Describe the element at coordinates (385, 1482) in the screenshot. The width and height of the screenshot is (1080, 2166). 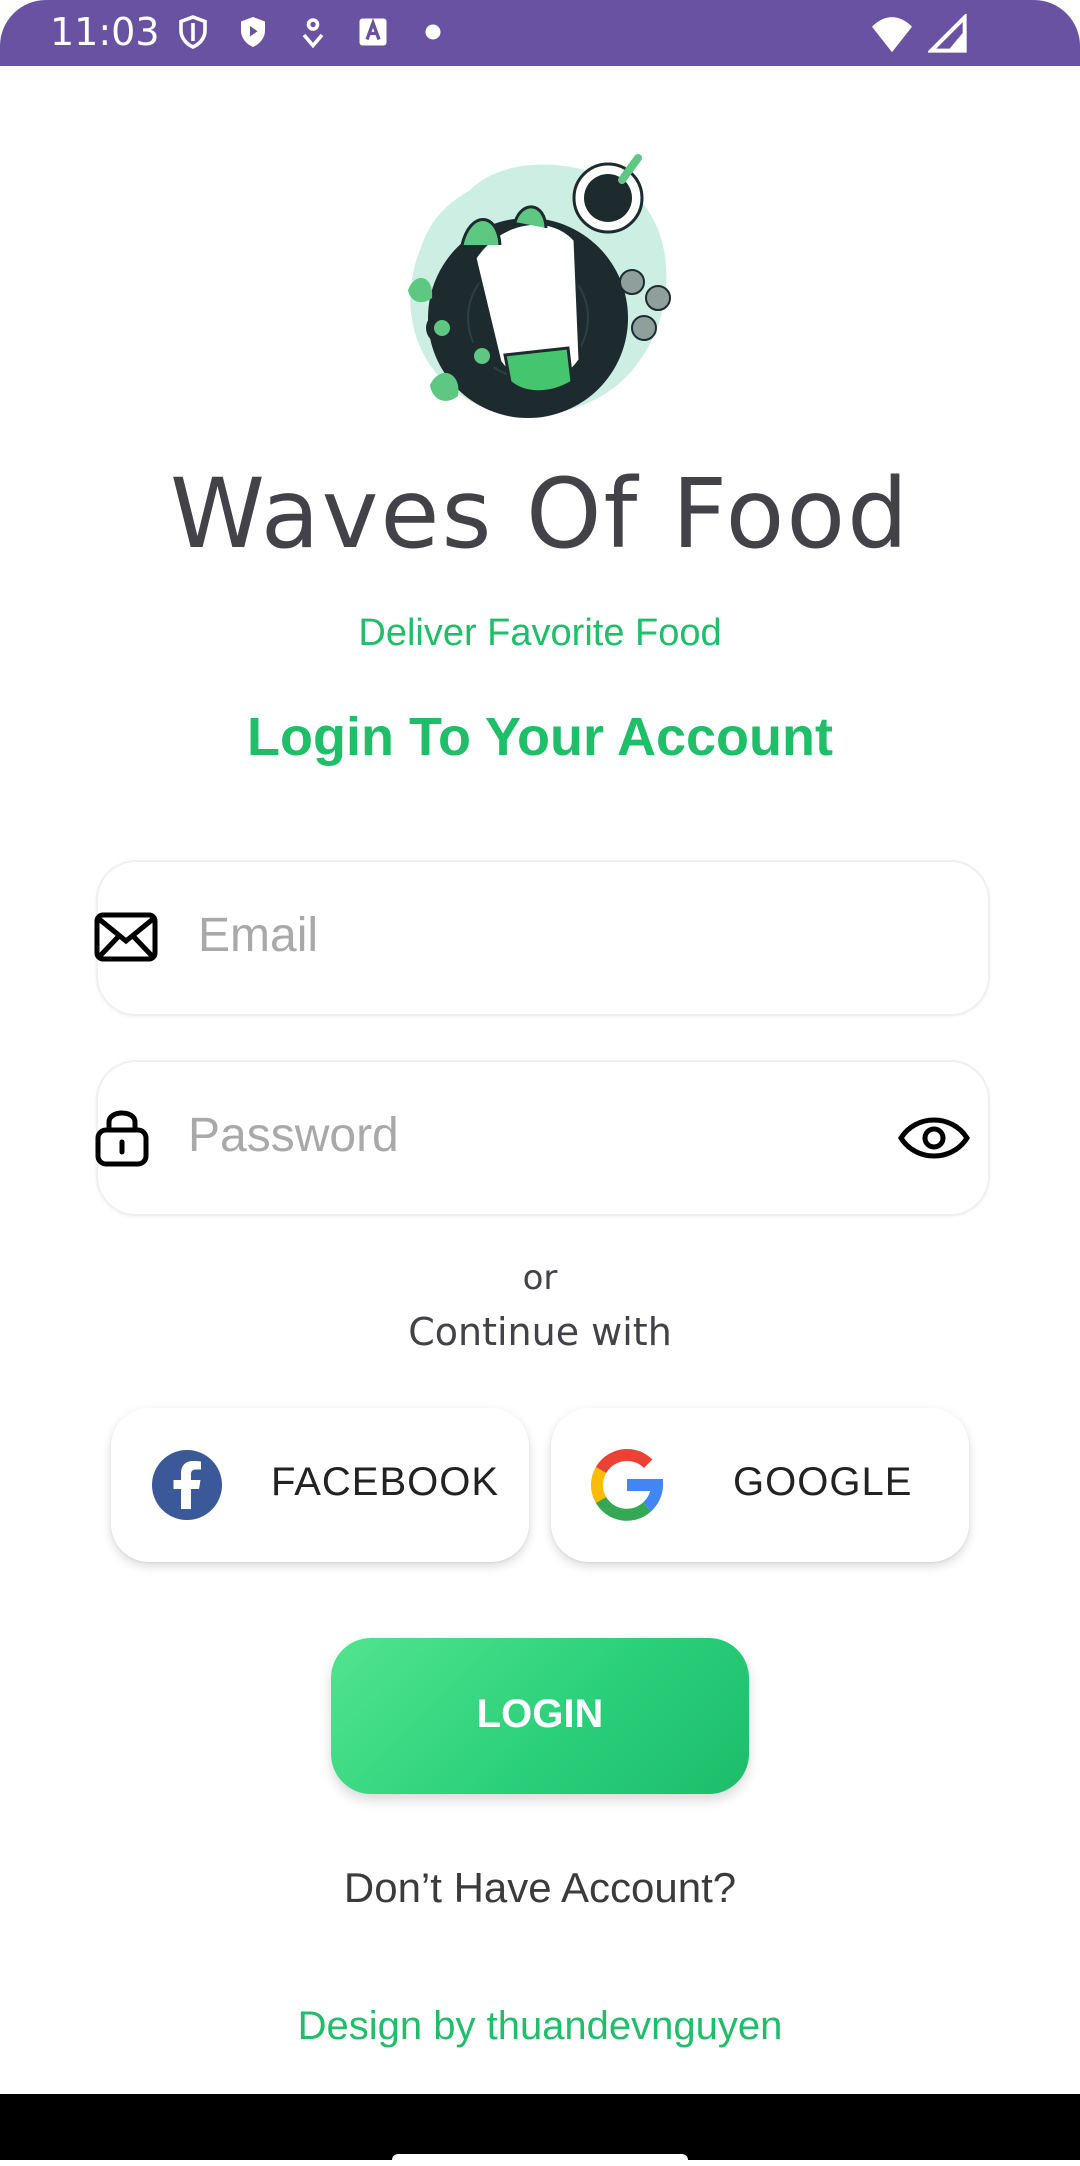
I see `facebook-label: FACEBOOK` at that location.